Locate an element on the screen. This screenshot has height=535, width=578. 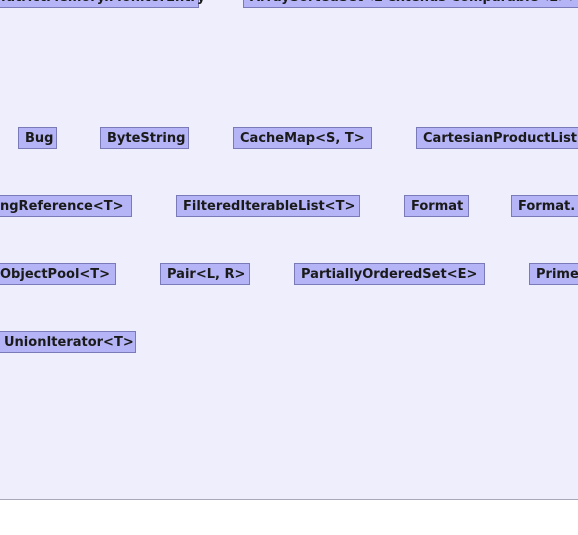
class-node-format: Format is located at coordinates (436, 206).